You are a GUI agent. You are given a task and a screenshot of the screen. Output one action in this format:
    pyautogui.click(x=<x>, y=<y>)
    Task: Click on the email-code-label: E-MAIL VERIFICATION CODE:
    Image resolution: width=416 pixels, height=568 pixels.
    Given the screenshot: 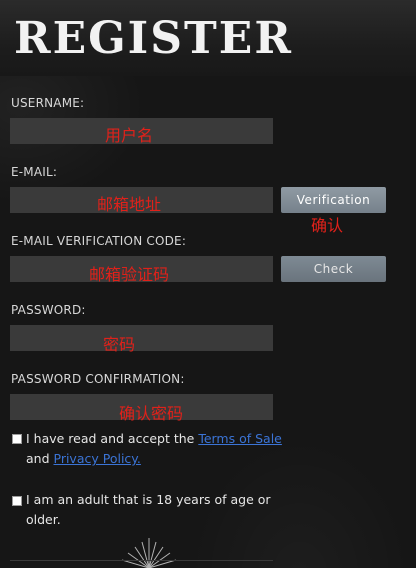 What is the action you would take?
    pyautogui.click(x=99, y=241)
    